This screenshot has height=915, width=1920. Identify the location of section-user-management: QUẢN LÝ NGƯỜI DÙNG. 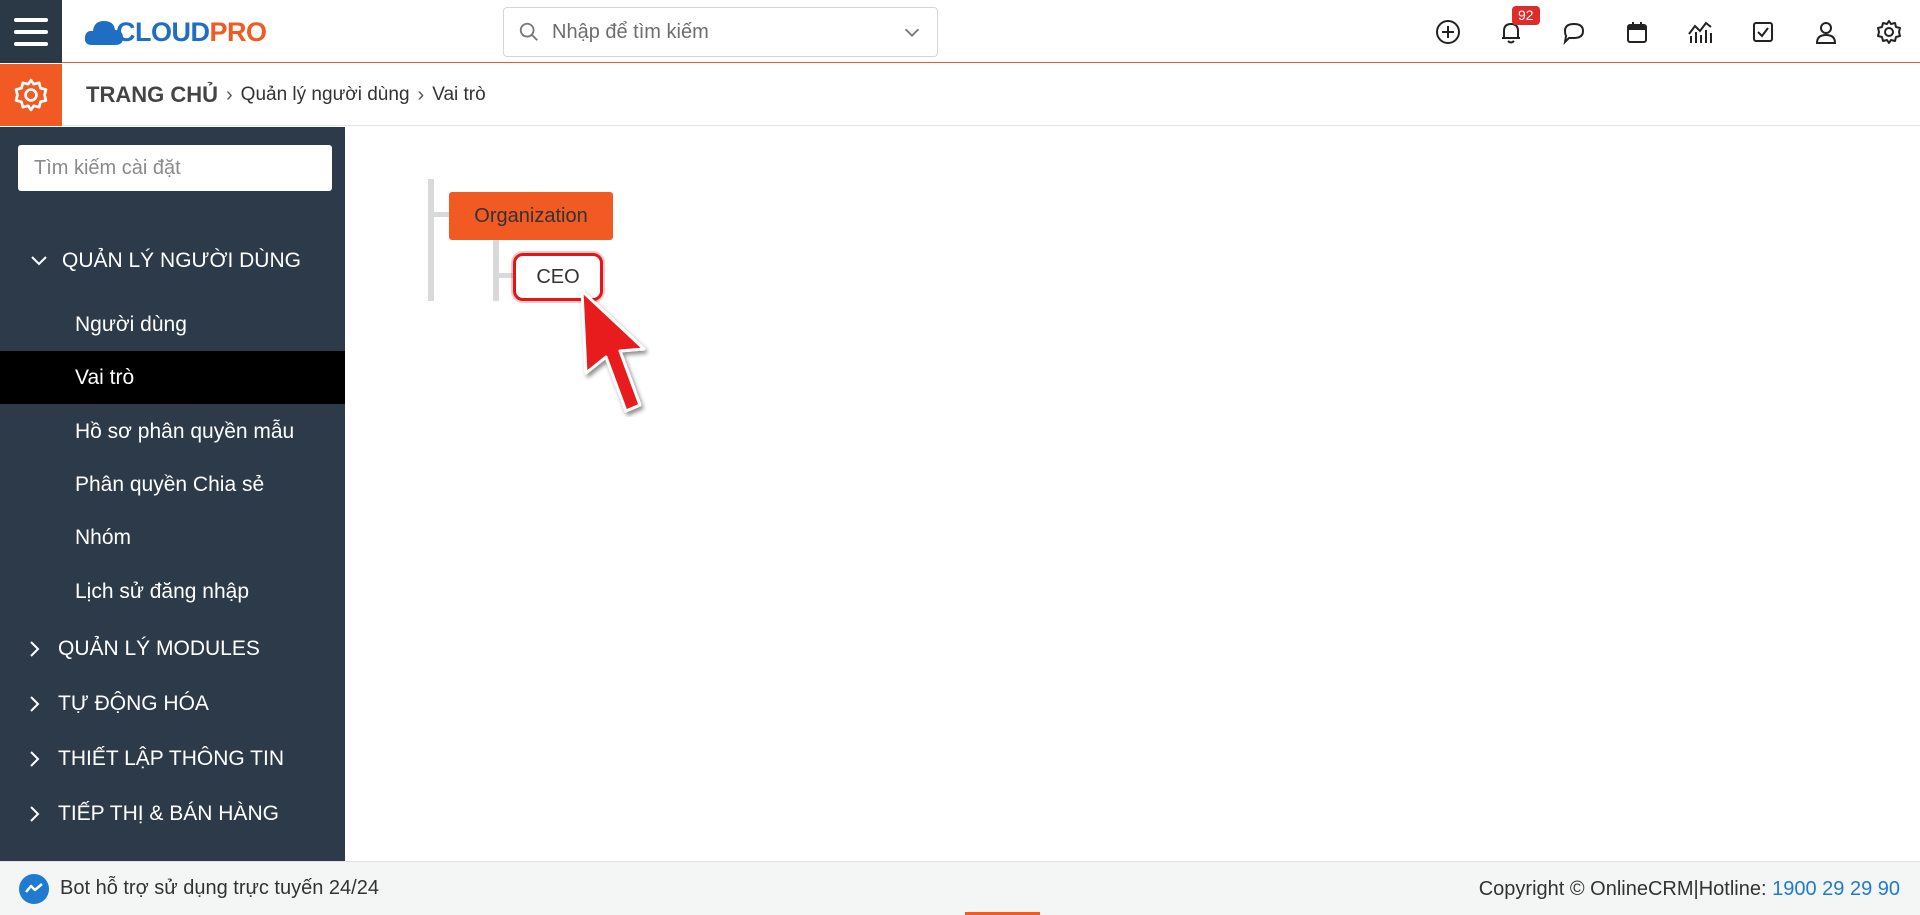
(172, 261).